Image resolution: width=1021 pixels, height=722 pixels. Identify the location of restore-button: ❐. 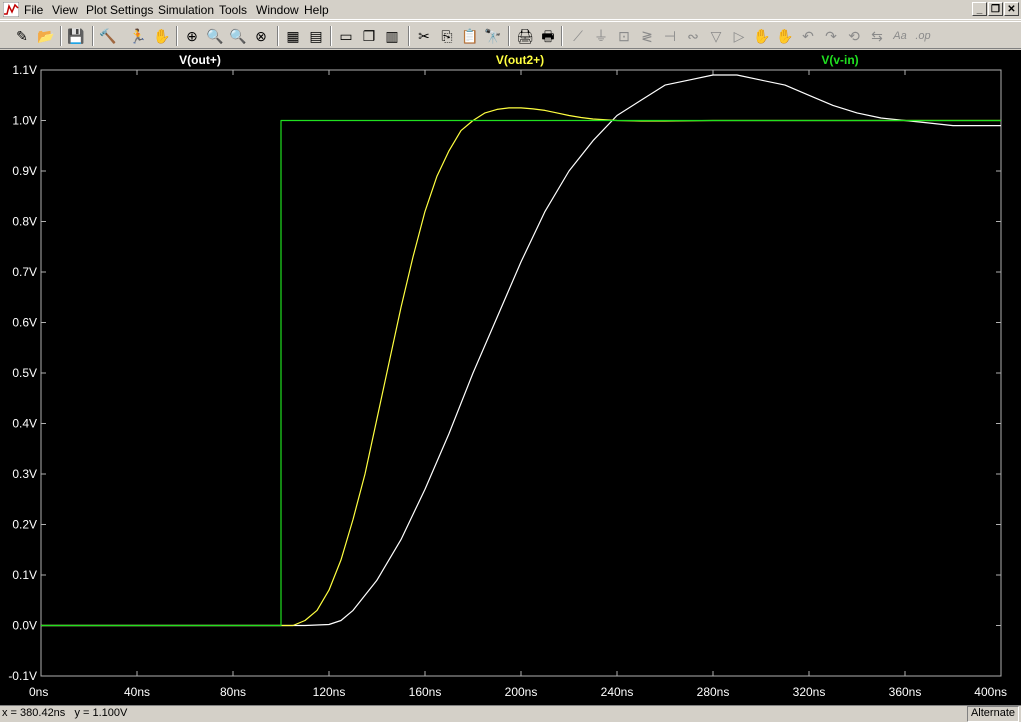
(995, 9).